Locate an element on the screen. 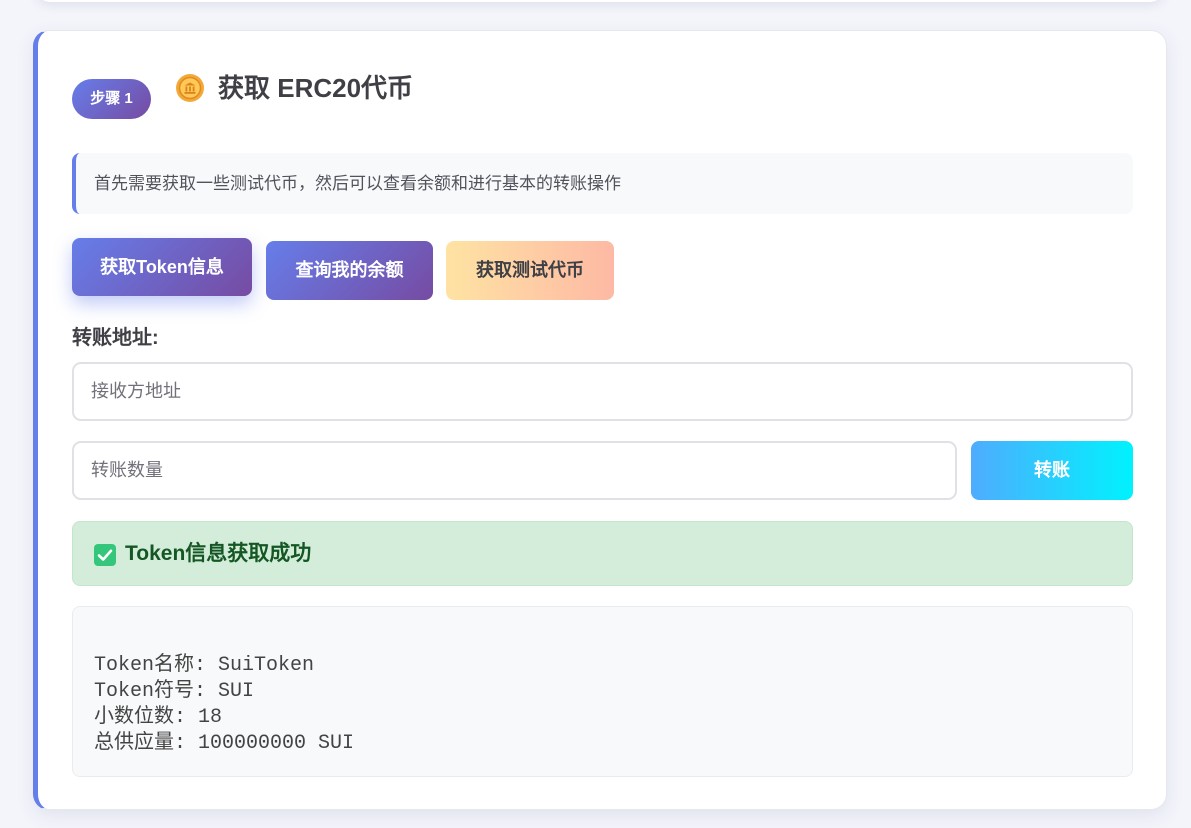 The height and width of the screenshot is (828, 1191). token-supply-line: 总供应量: 100000000 SUI is located at coordinates (224, 743).